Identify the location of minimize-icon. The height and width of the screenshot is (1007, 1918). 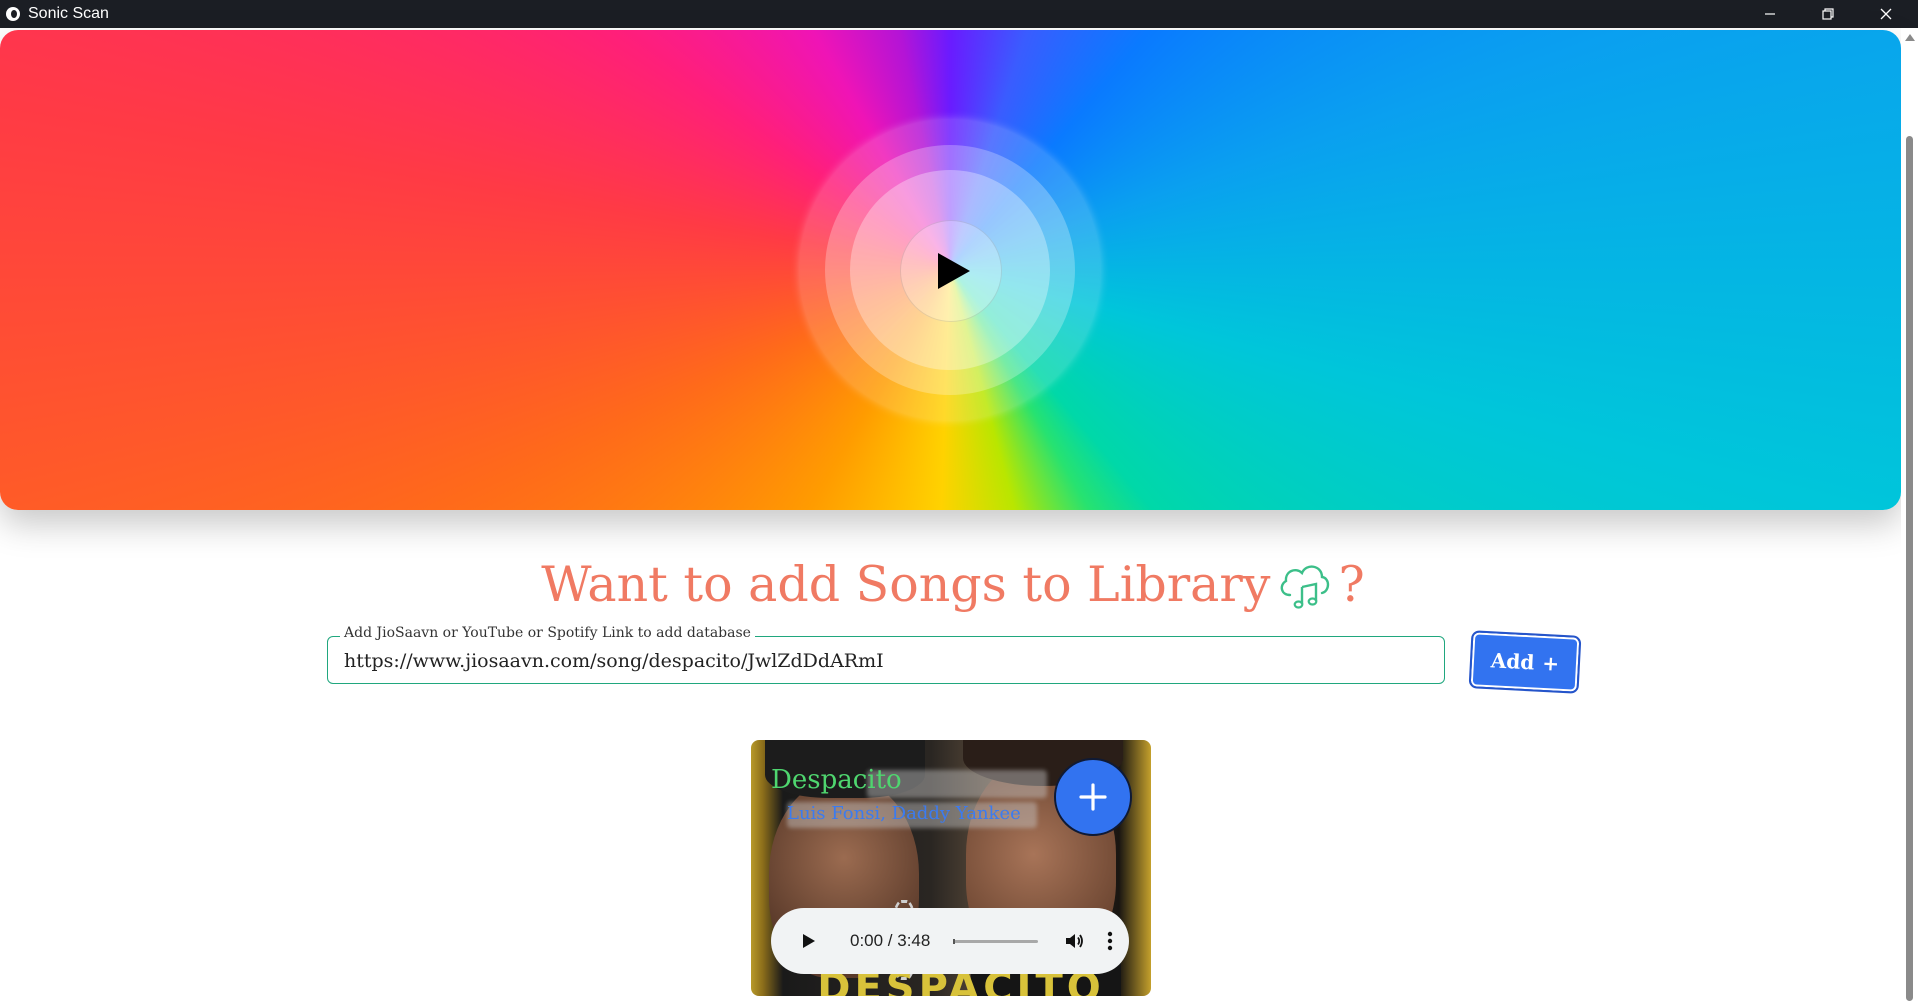
(1770, 14).